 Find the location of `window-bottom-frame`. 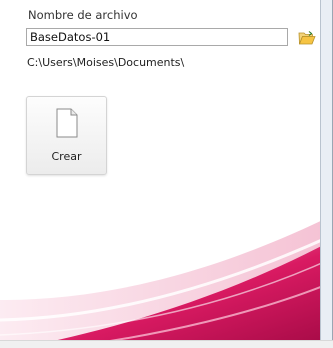

window-bottom-frame is located at coordinates (166, 344).